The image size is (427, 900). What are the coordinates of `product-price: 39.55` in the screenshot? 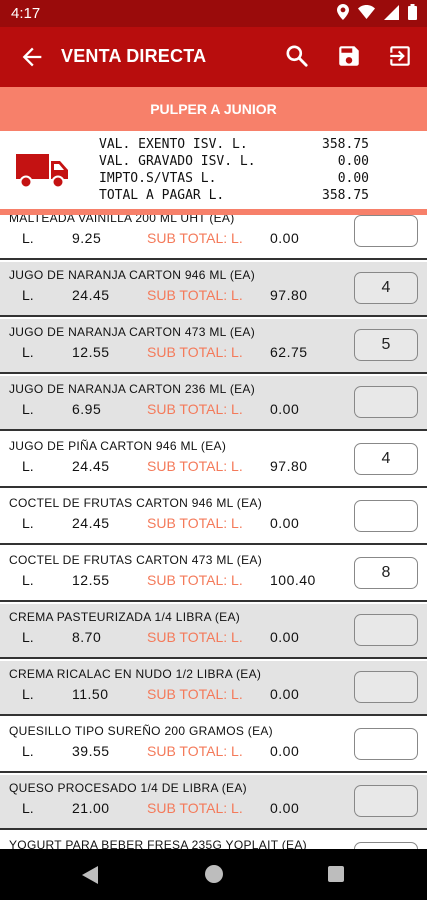 It's located at (91, 751).